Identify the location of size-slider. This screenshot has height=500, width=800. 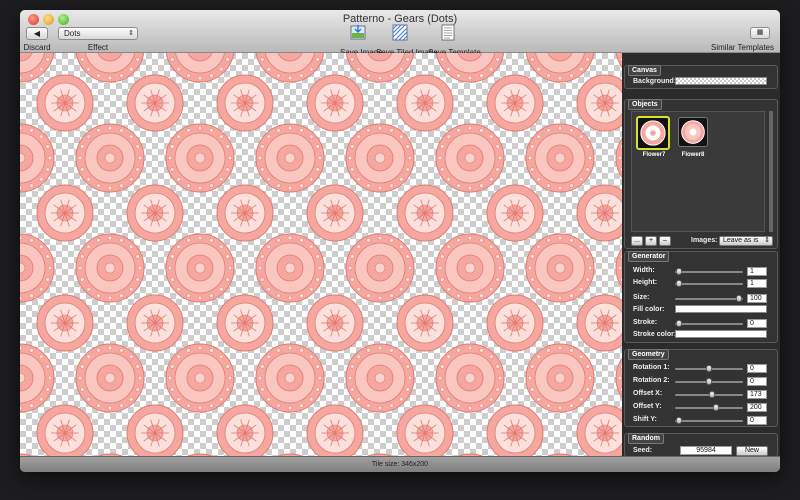
(709, 298).